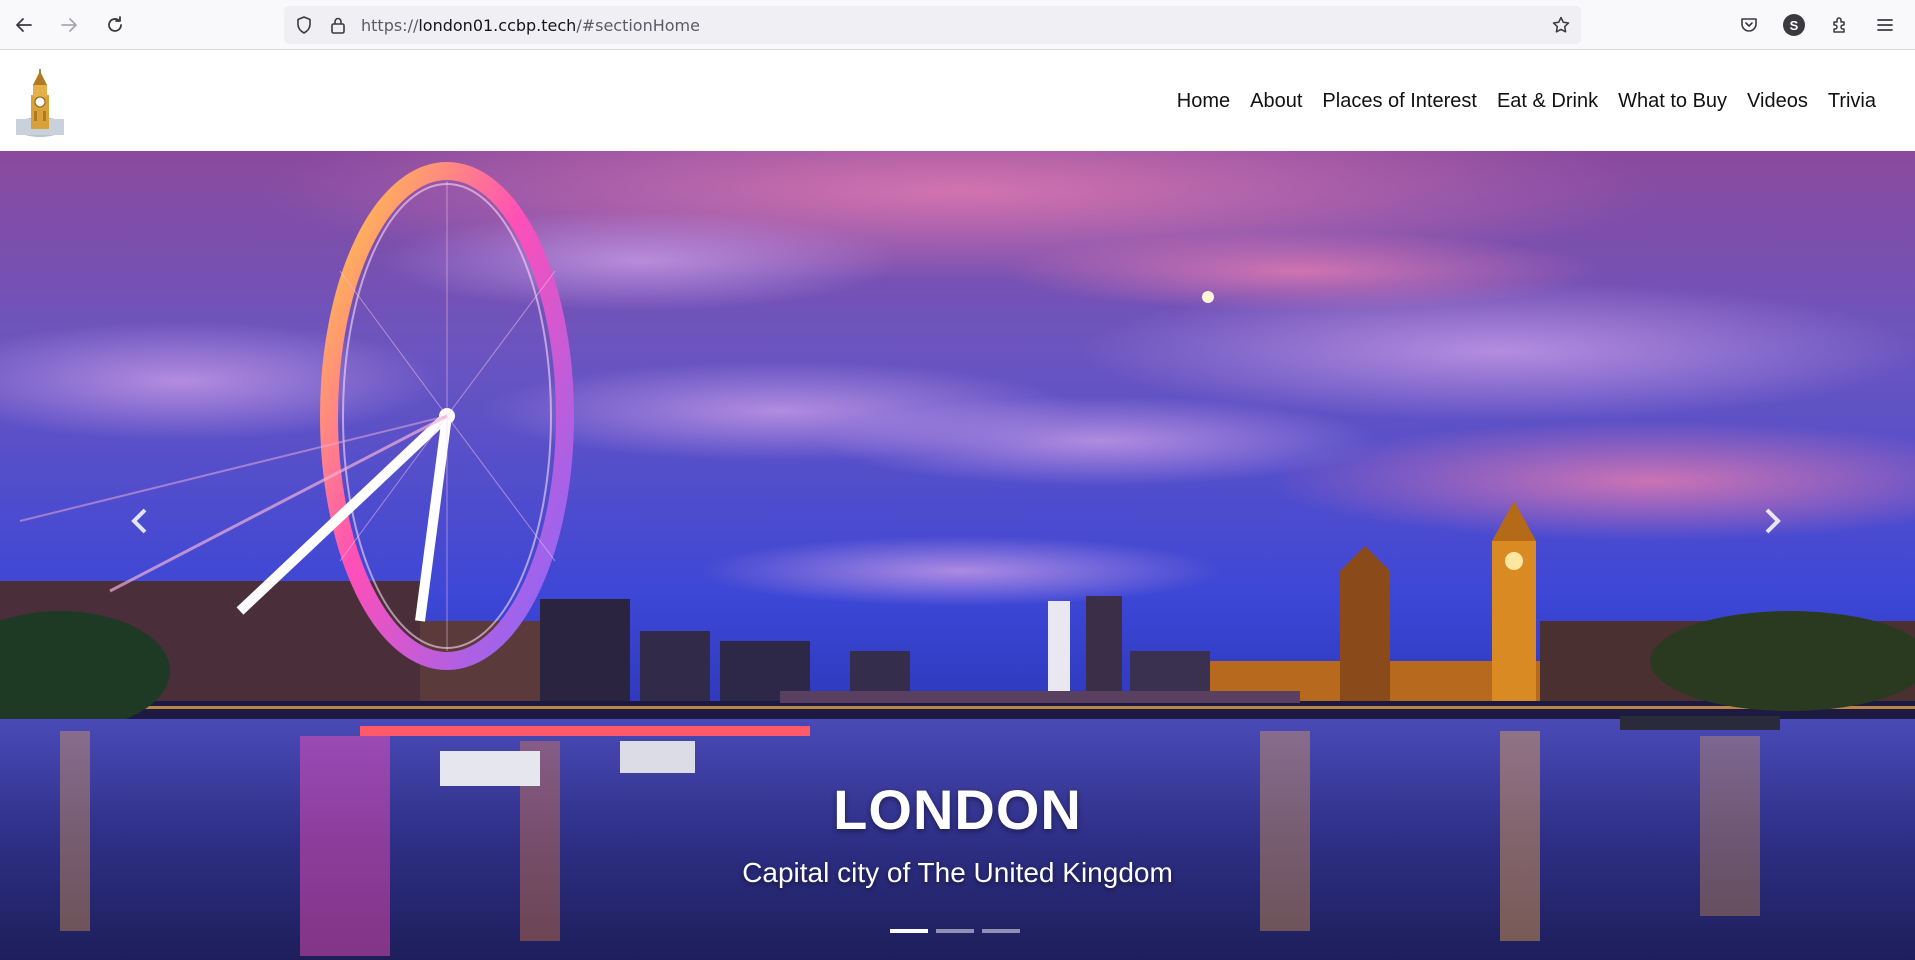 This screenshot has height=960, width=1915. What do you see at coordinates (338, 25) in the screenshot?
I see `lock-icon` at bounding box center [338, 25].